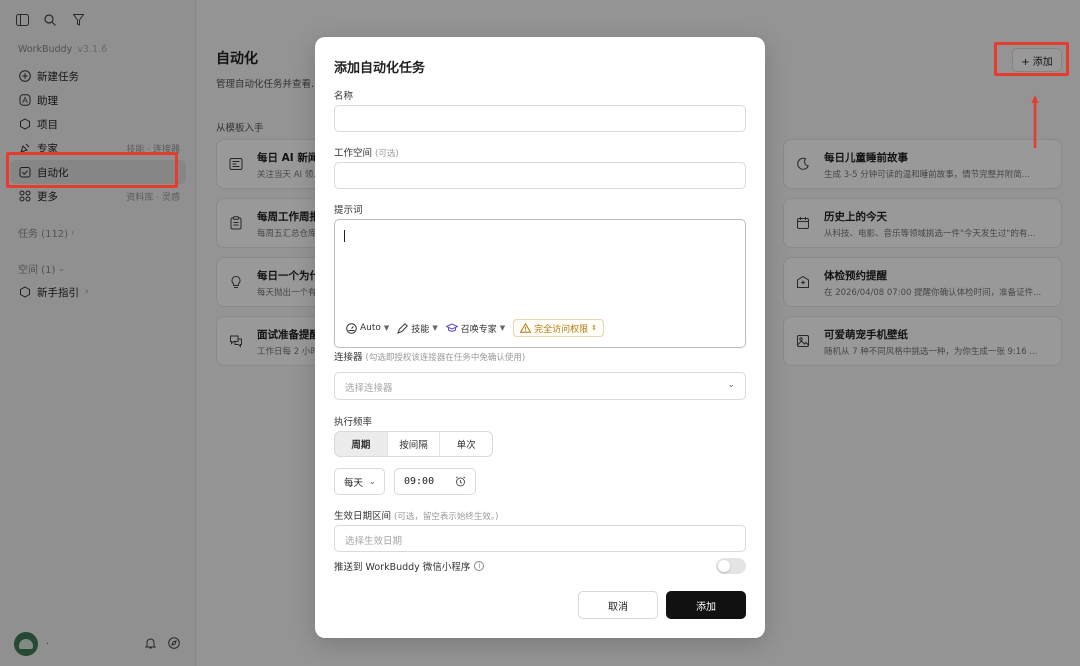 Image resolution: width=1080 pixels, height=666 pixels. I want to click on arrow-up-icon, so click(1035, 121).